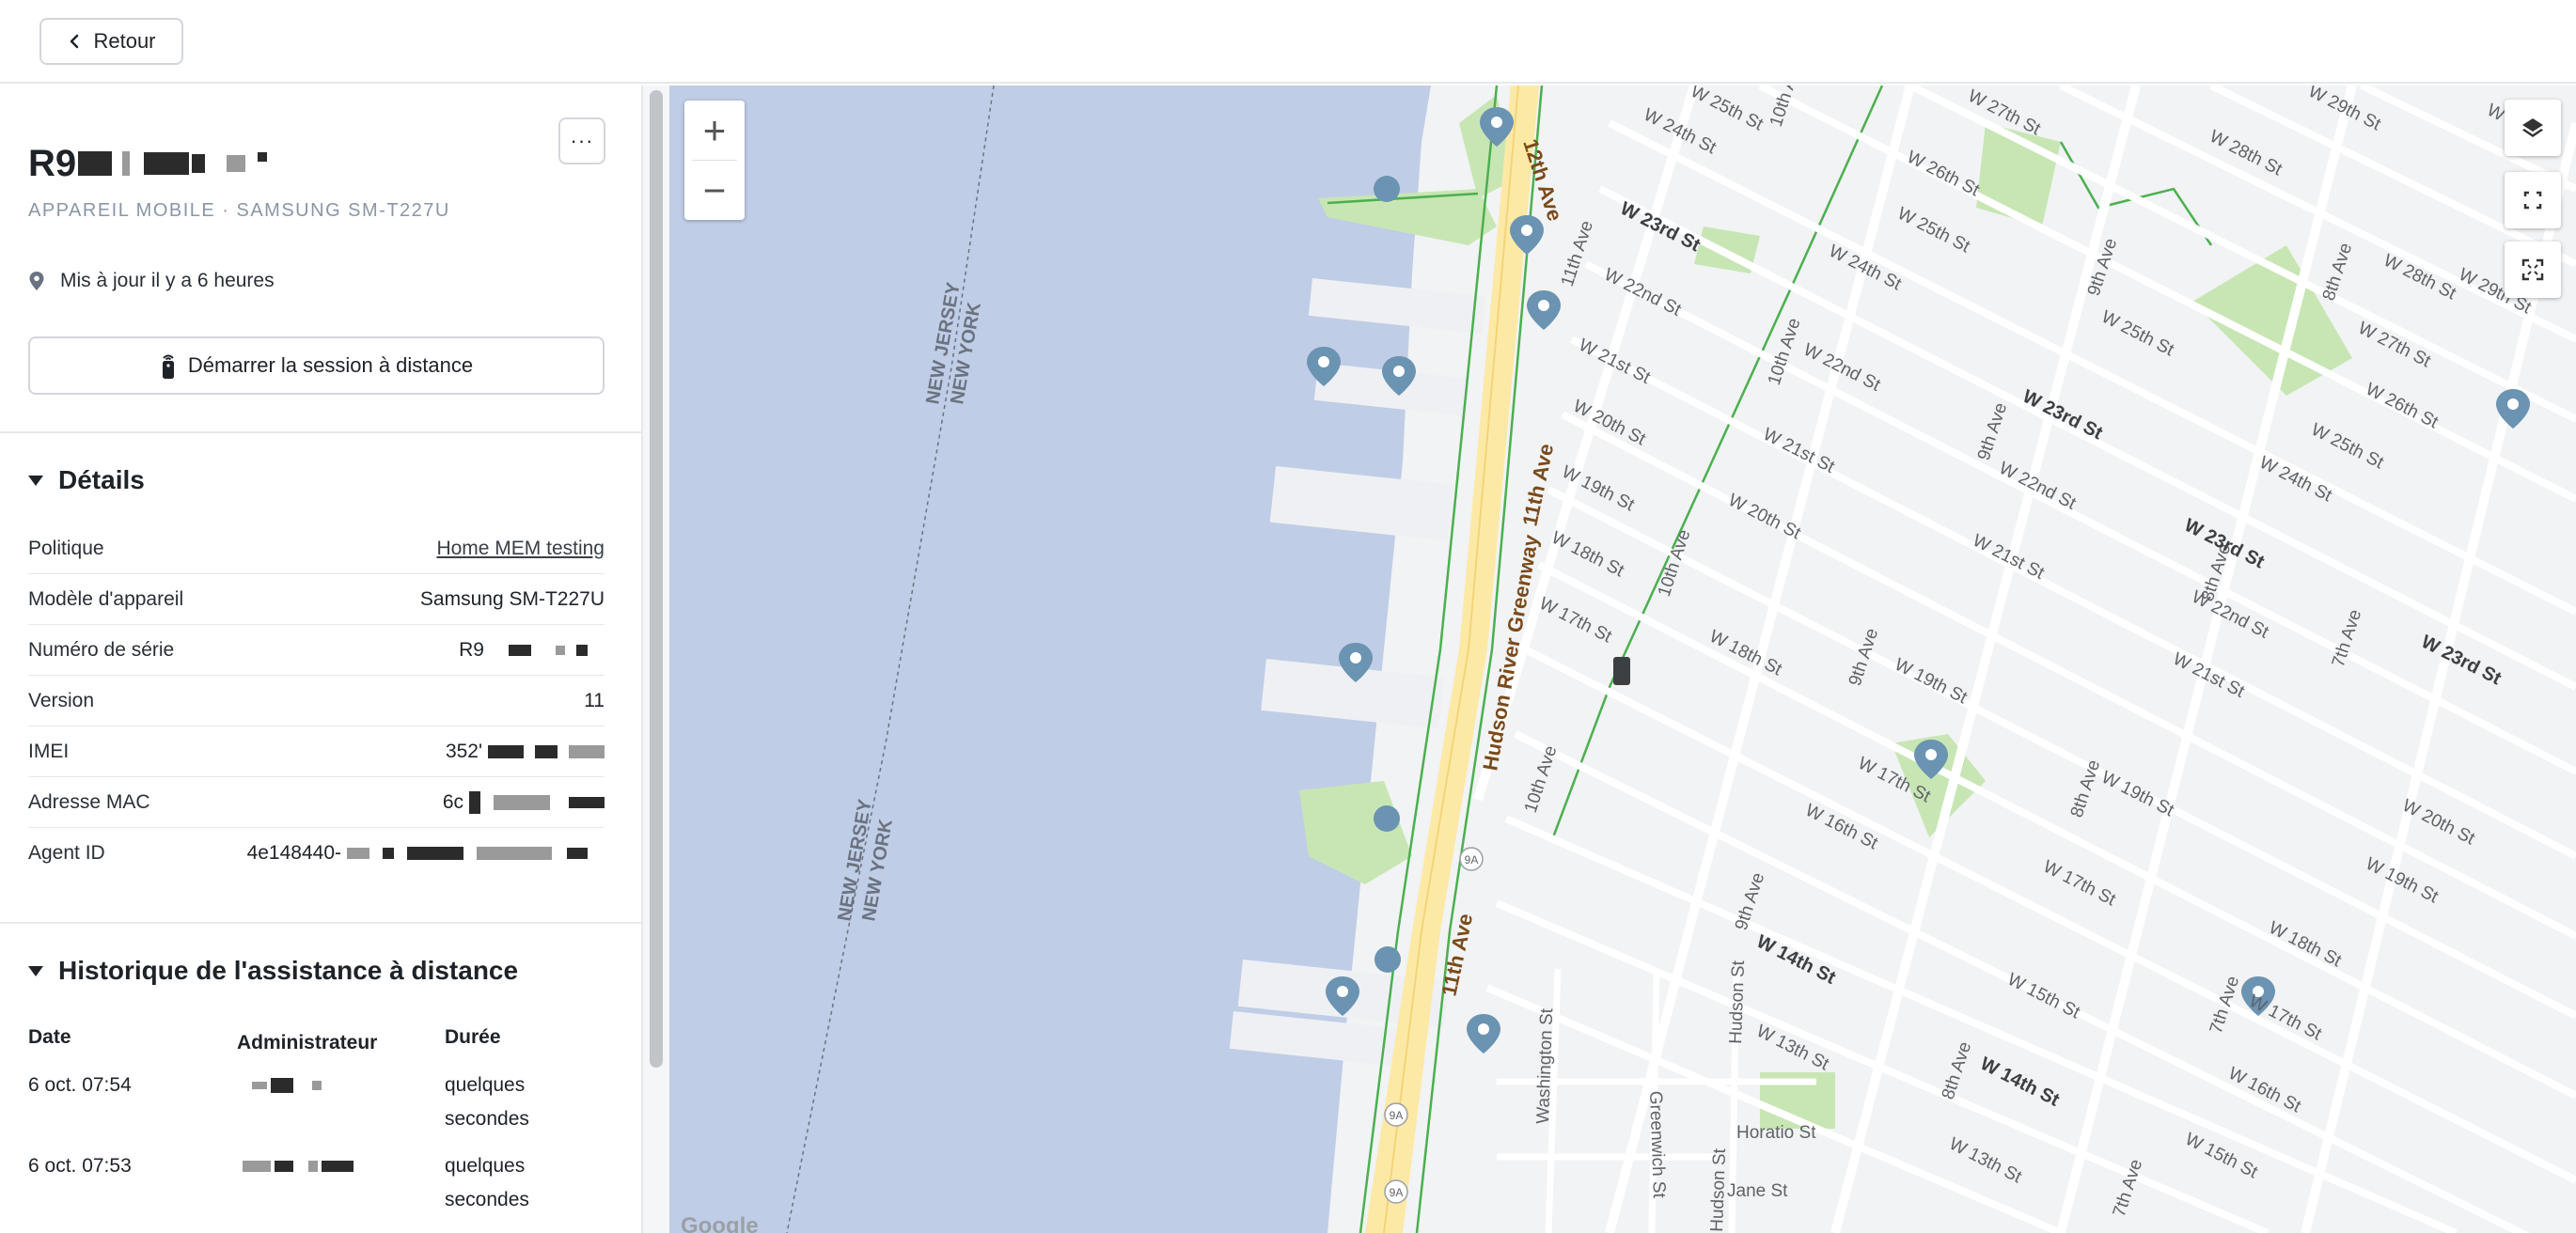  What do you see at coordinates (1657, 1144) in the screenshot?
I see `label-greenwich-st: Greenwich St` at bounding box center [1657, 1144].